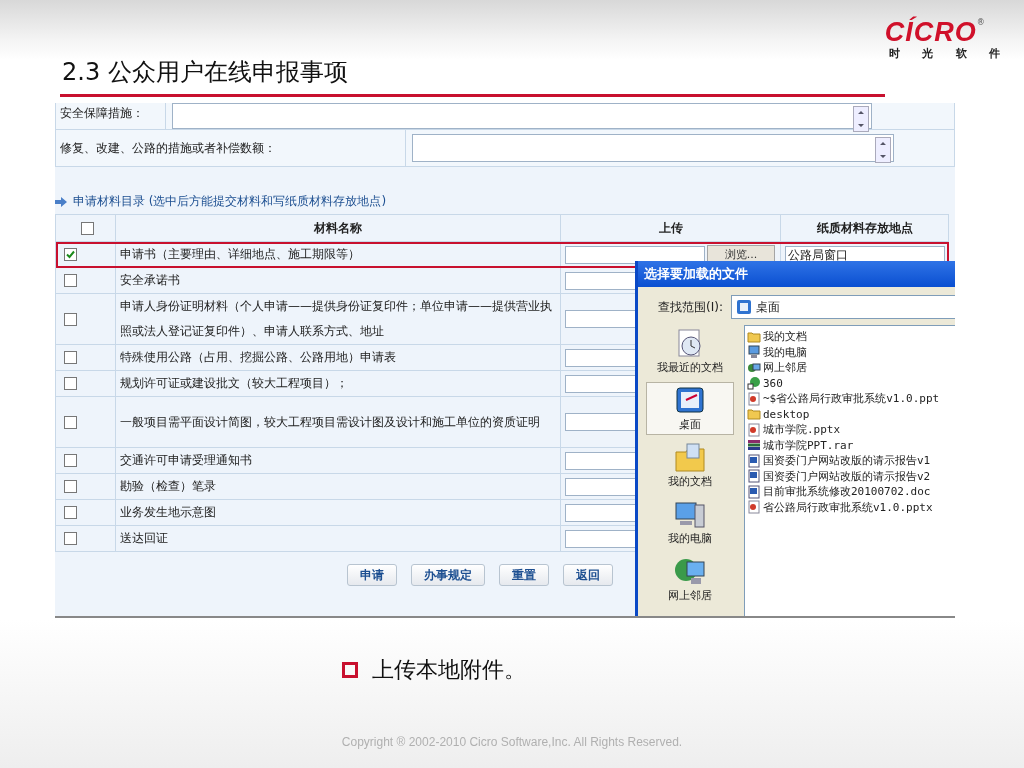 The width and height of the screenshot is (1024, 768). What do you see at coordinates (338, 460) in the screenshot?
I see `table-cell: 交通许可申请受理通知书` at bounding box center [338, 460].